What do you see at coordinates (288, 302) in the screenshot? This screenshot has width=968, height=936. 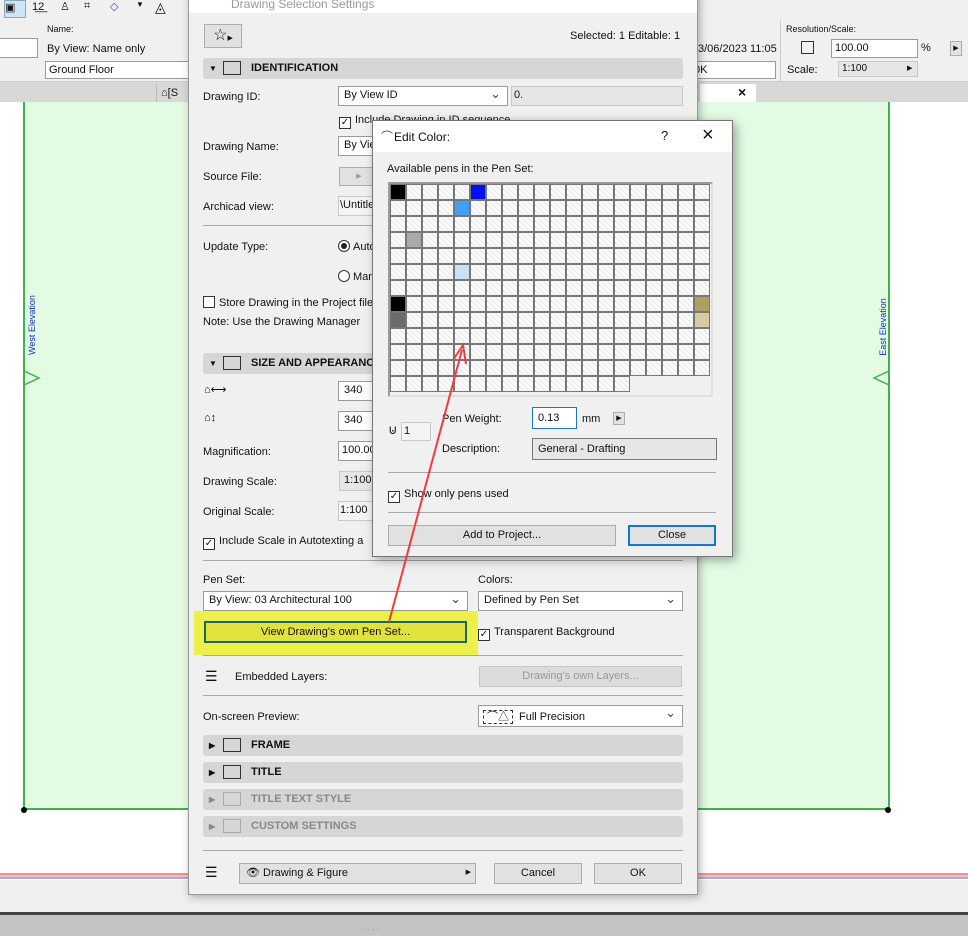 I see `store-drawing-checkbox: Store Drawing in the Project file` at bounding box center [288, 302].